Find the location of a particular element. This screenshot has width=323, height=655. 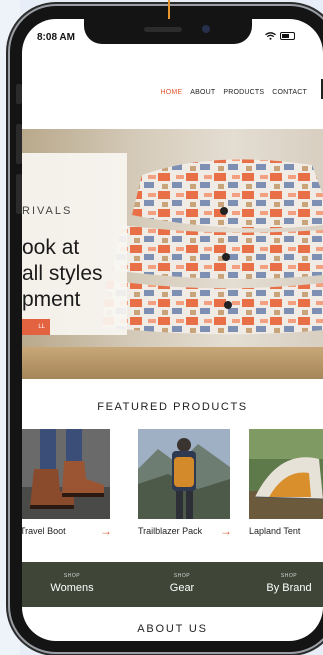

product-card: Travel Boot → is located at coordinates (67, 483).